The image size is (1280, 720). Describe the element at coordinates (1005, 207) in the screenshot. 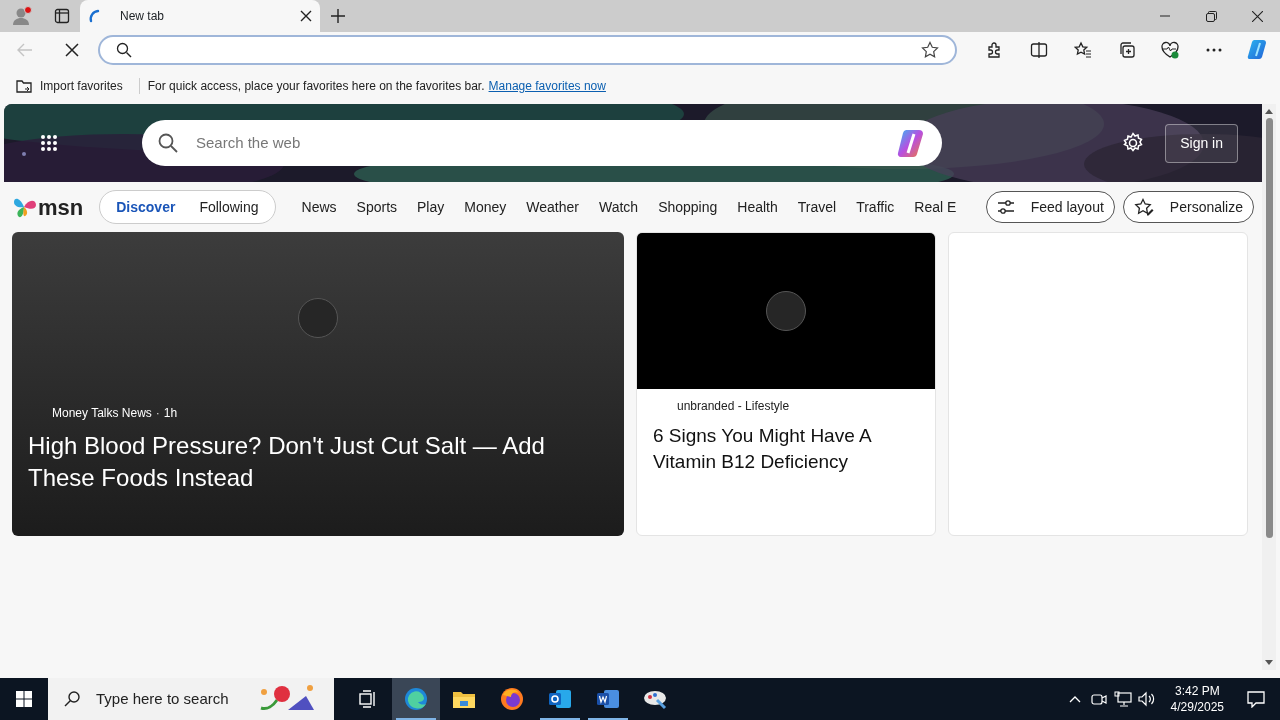

I see `sliders-icon` at that location.